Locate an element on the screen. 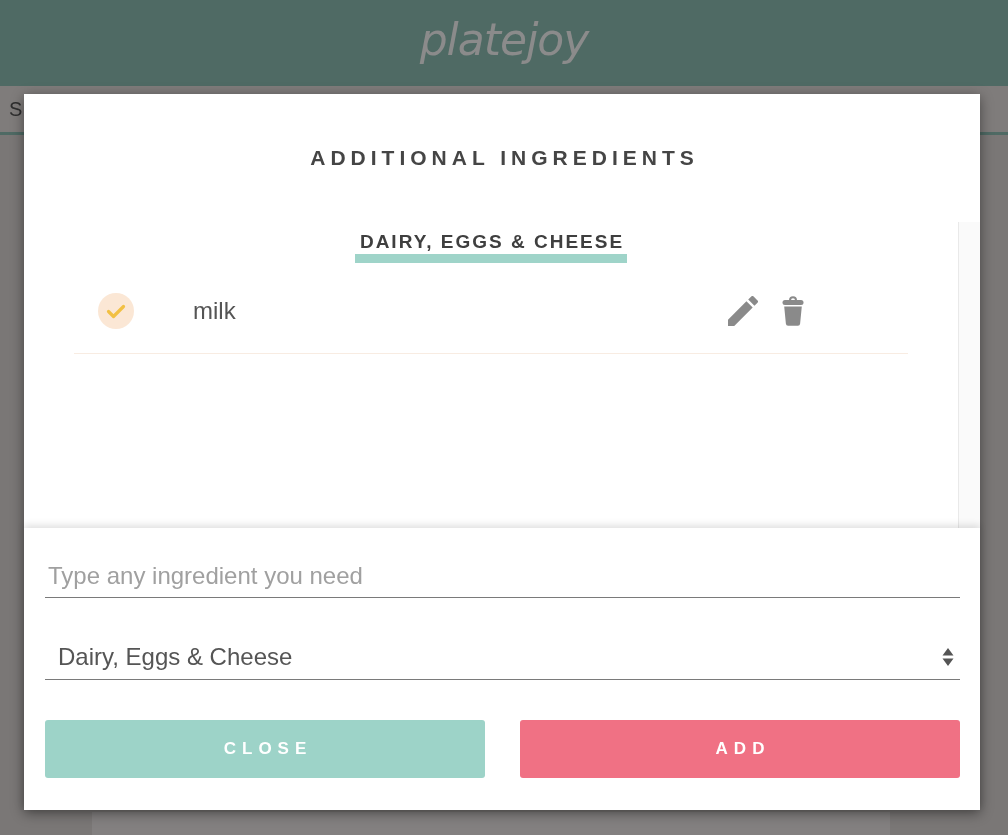 This screenshot has height=835, width=1008. logo: platejoy is located at coordinates (504, 40).